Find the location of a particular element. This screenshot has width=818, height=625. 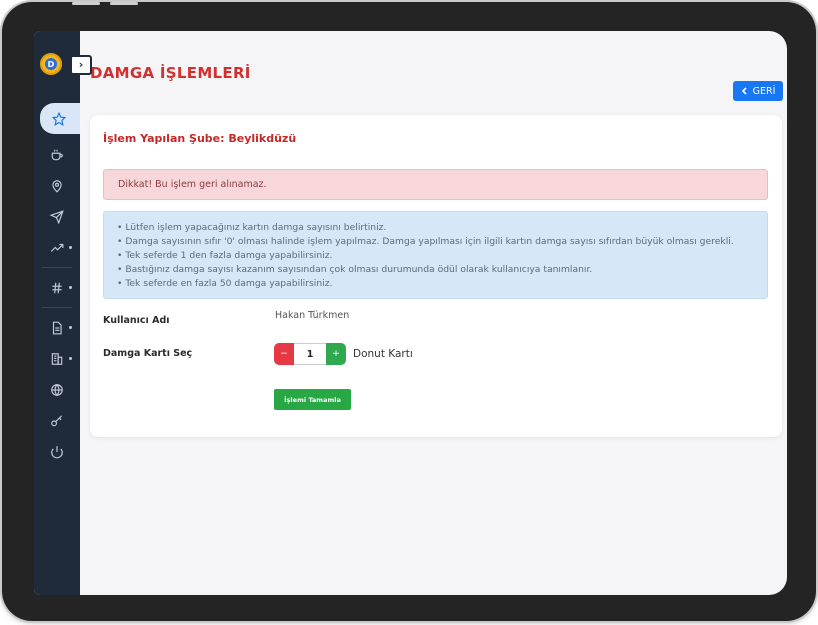

sidebar-item-locations is located at coordinates (57, 185).